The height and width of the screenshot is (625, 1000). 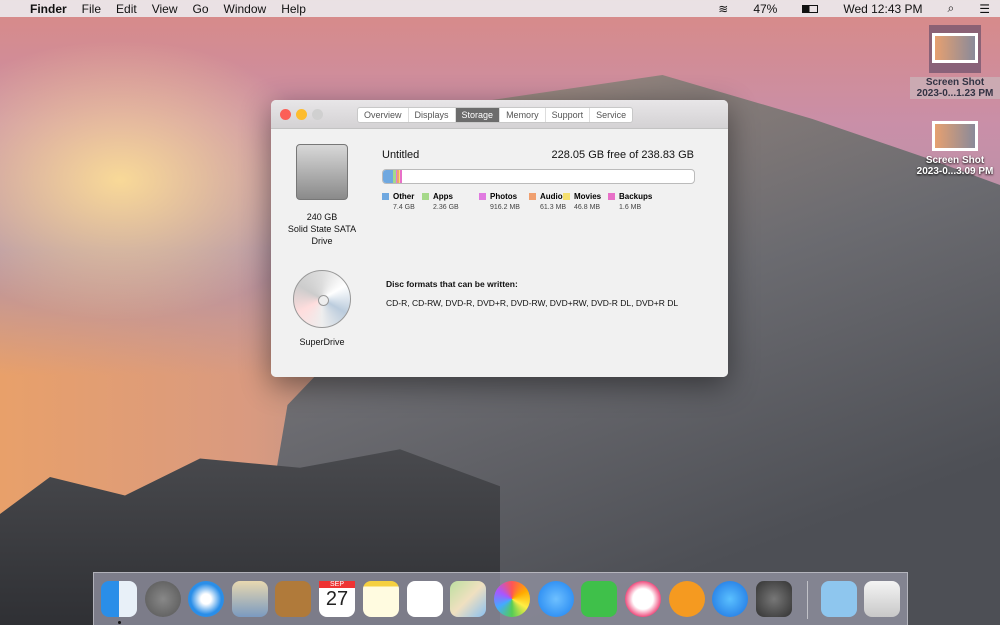 What do you see at coordinates (337, 584) in the screenshot?
I see `calendar-month: SEP` at bounding box center [337, 584].